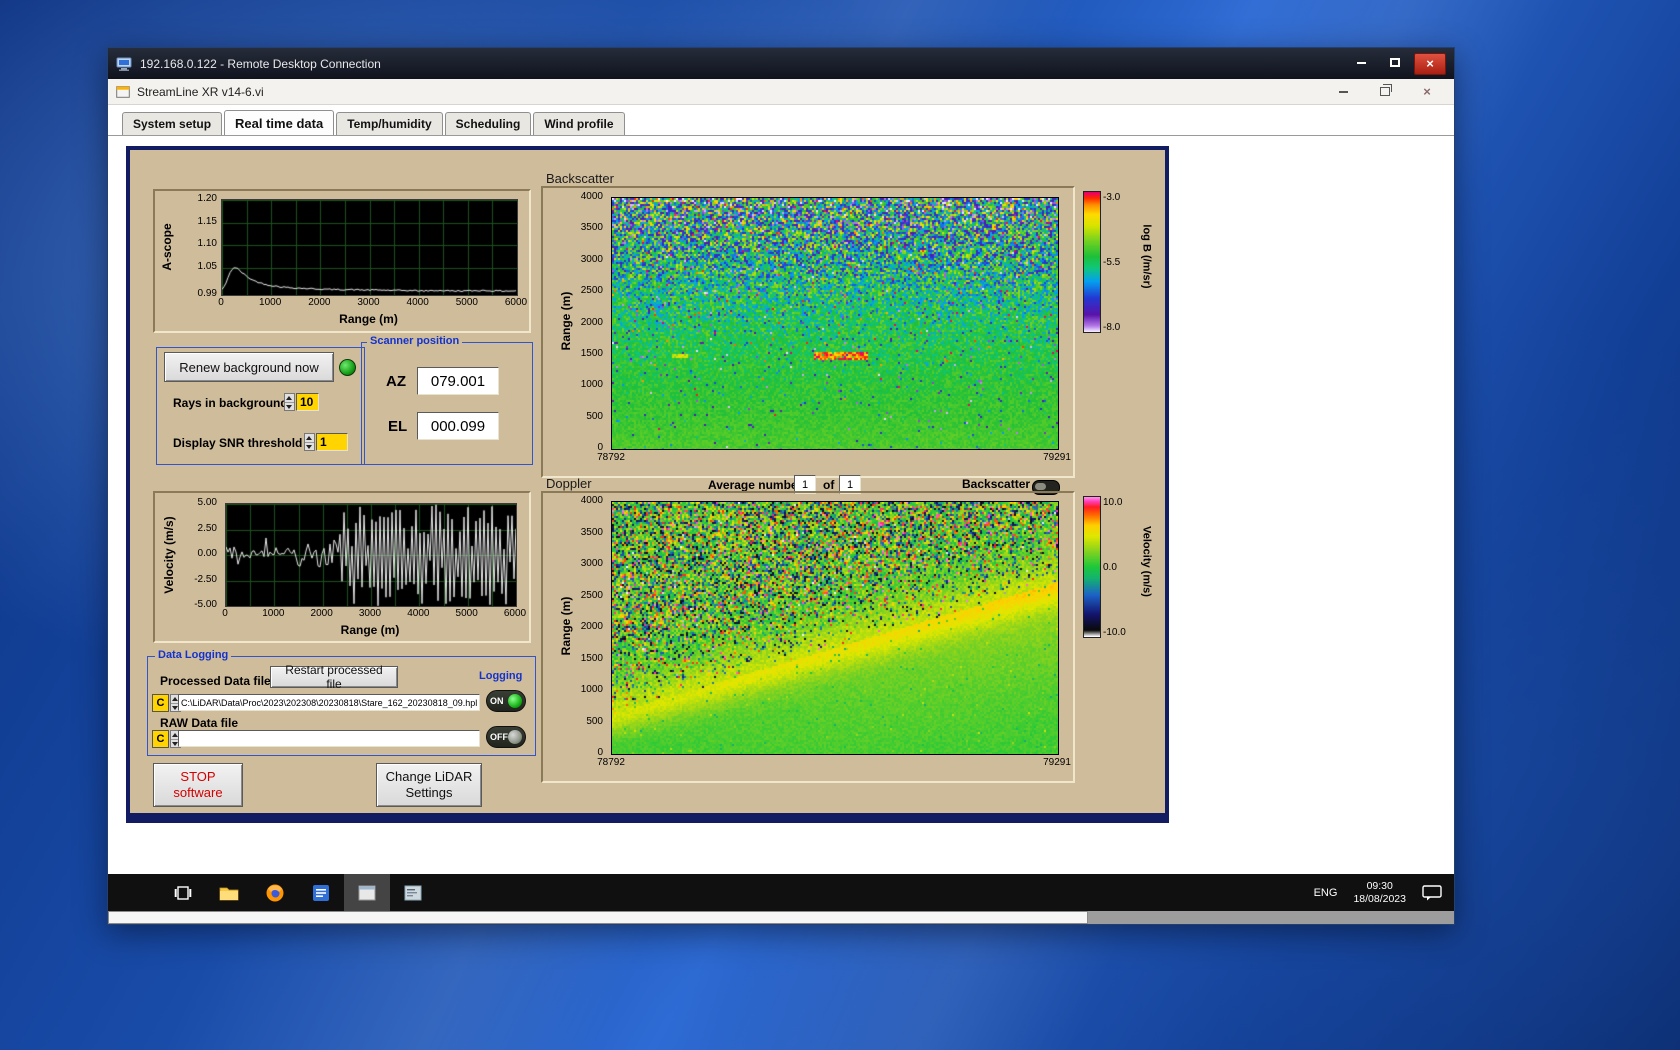 This screenshot has height=1050, width=1680. Describe the element at coordinates (611, 457) in the screenshot. I see `backscatter-x-start-label: 78792` at that location.